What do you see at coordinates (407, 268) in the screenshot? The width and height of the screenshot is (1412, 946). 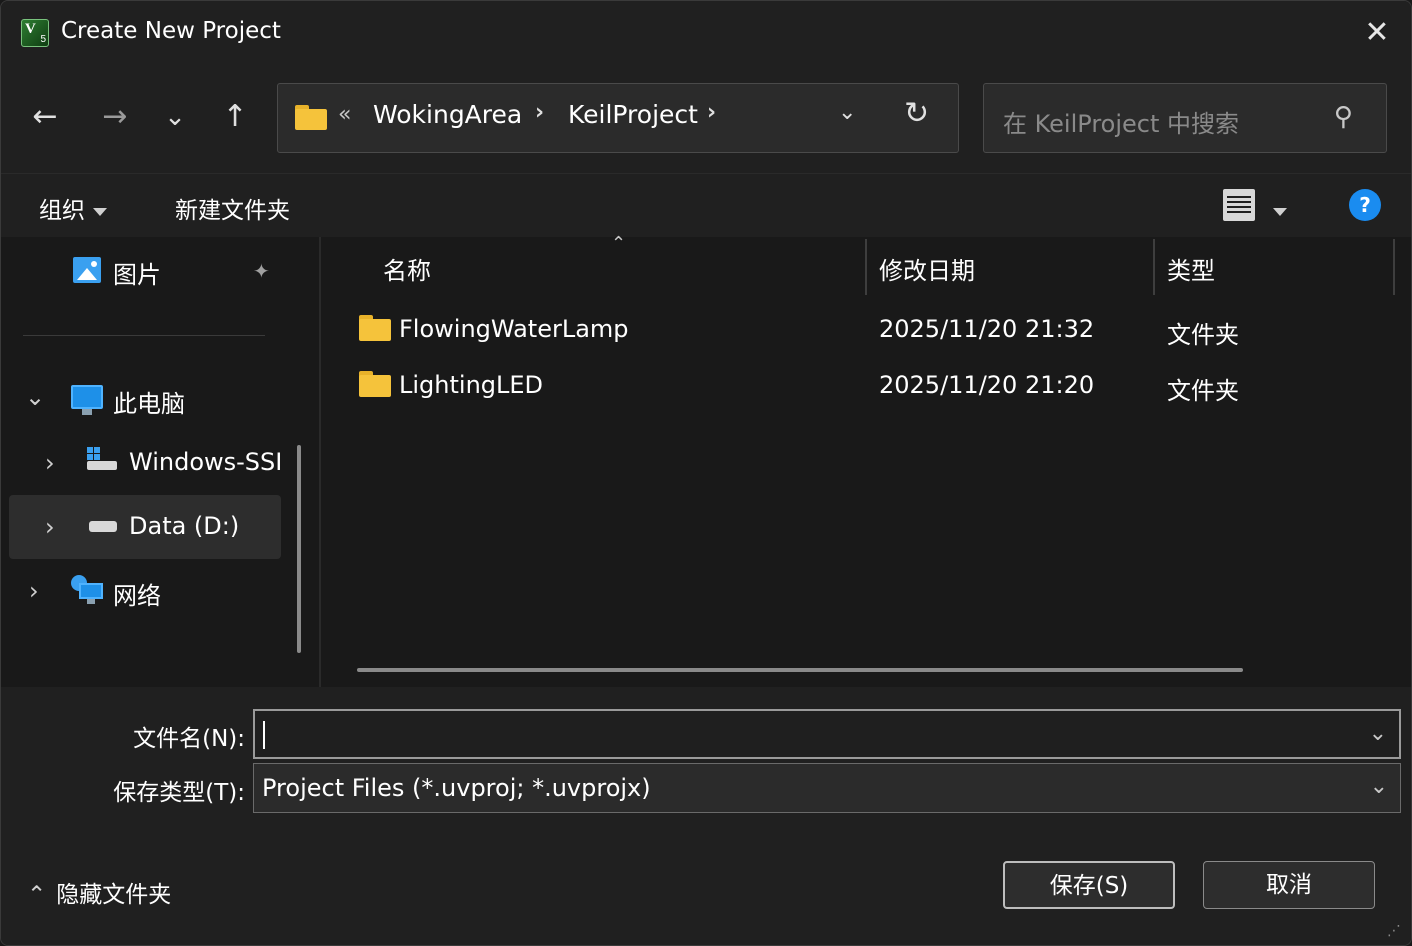 I see `column-header-name: 名称` at bounding box center [407, 268].